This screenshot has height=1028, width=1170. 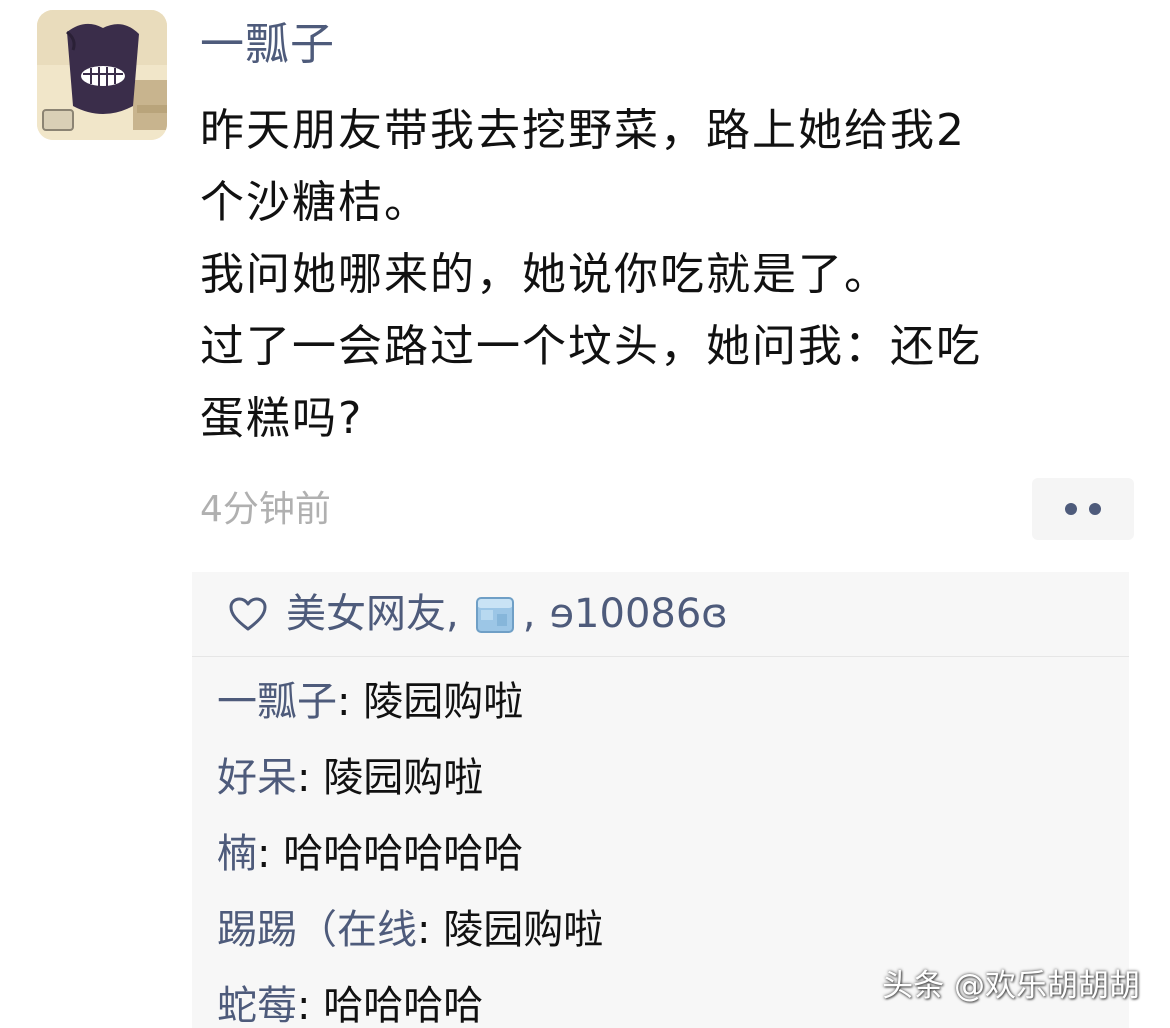 What do you see at coordinates (403, 1005) in the screenshot?
I see `comment-text: 哈哈哈哈` at bounding box center [403, 1005].